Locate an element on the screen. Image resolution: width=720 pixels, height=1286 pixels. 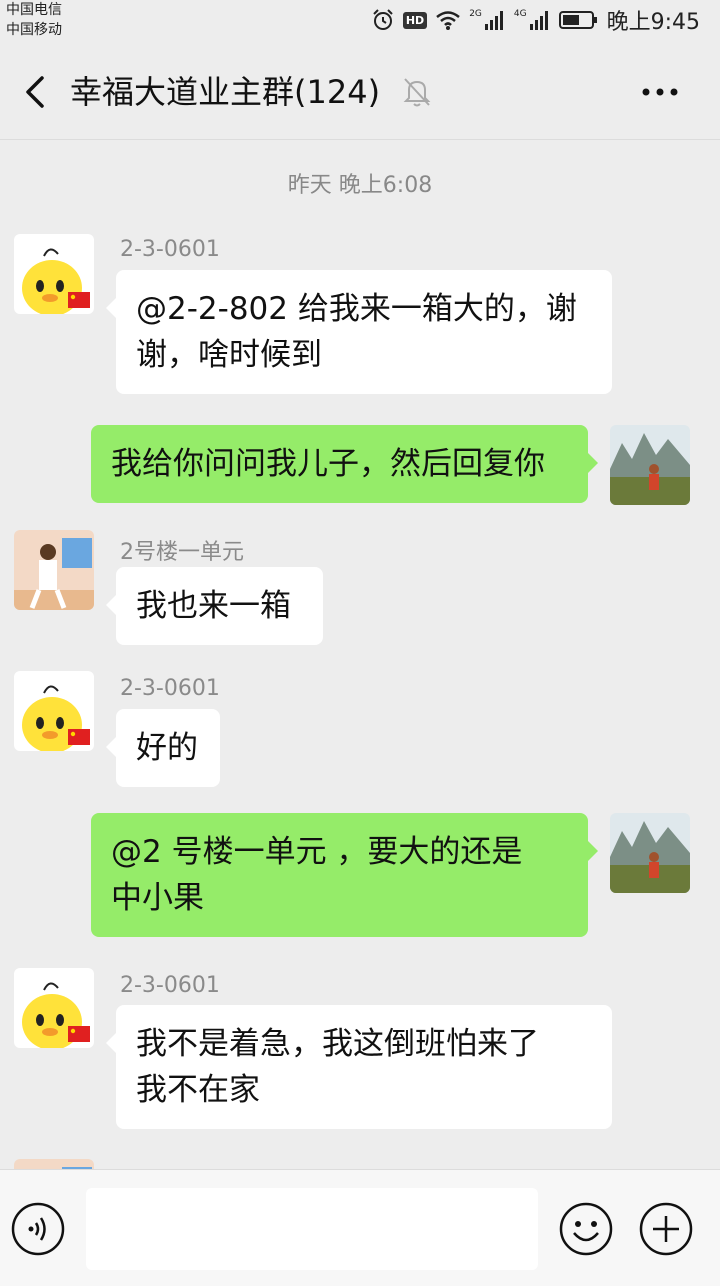
wifi-icon is located at coordinates (448, 20).